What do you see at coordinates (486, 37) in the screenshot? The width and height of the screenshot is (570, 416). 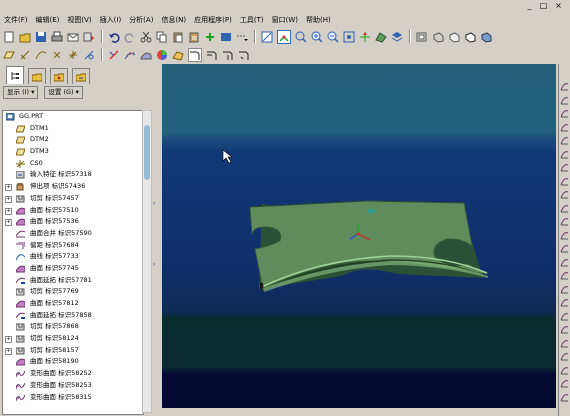 I see `shading-icon` at bounding box center [486, 37].